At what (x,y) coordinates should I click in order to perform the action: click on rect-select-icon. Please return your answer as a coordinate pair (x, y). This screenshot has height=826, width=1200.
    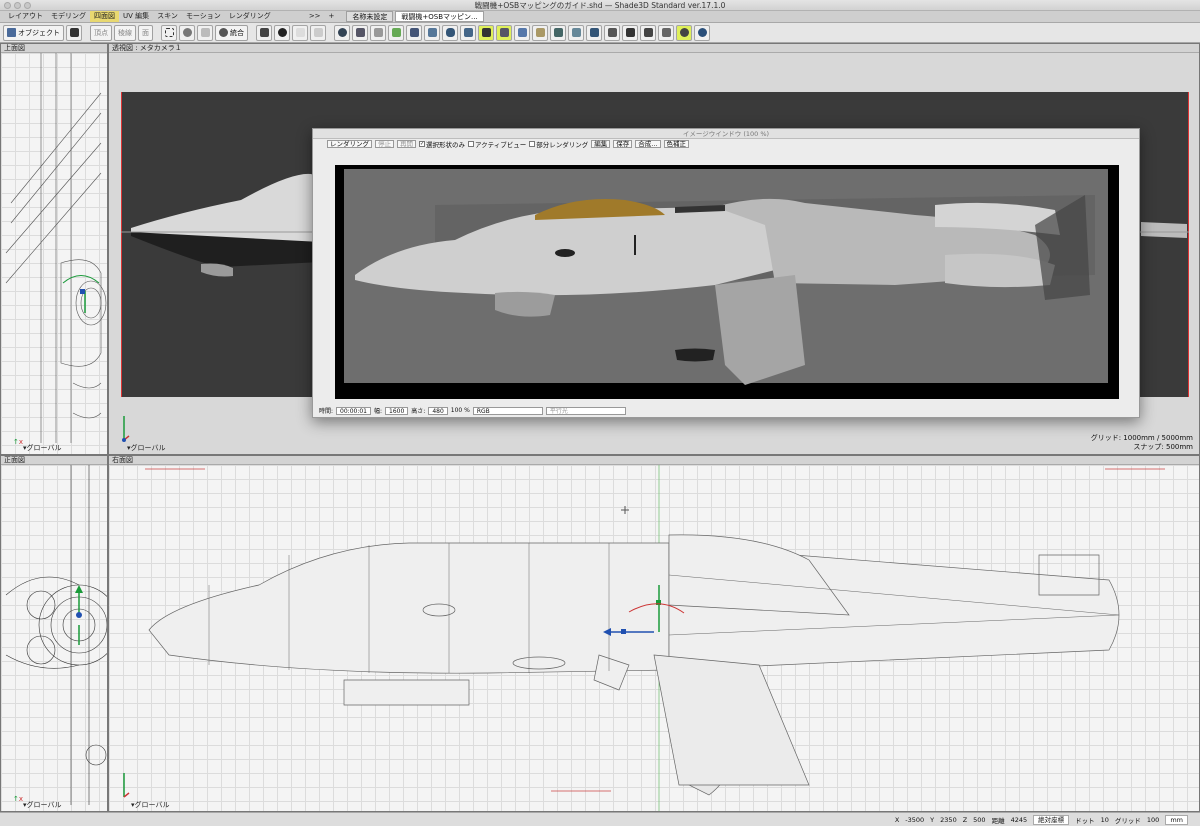
    Looking at the image, I should click on (169, 32).